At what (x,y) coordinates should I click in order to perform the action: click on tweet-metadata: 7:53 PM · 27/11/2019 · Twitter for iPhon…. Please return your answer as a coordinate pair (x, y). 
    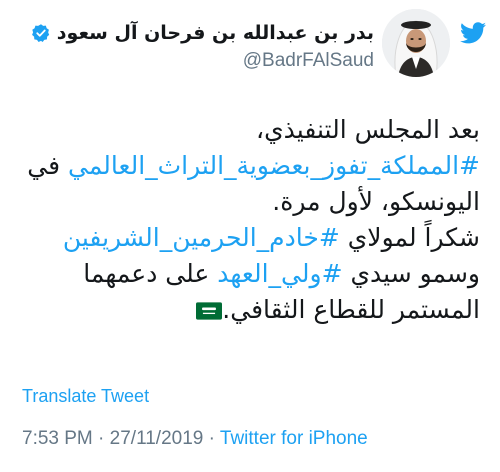
    Looking at the image, I should click on (195, 439).